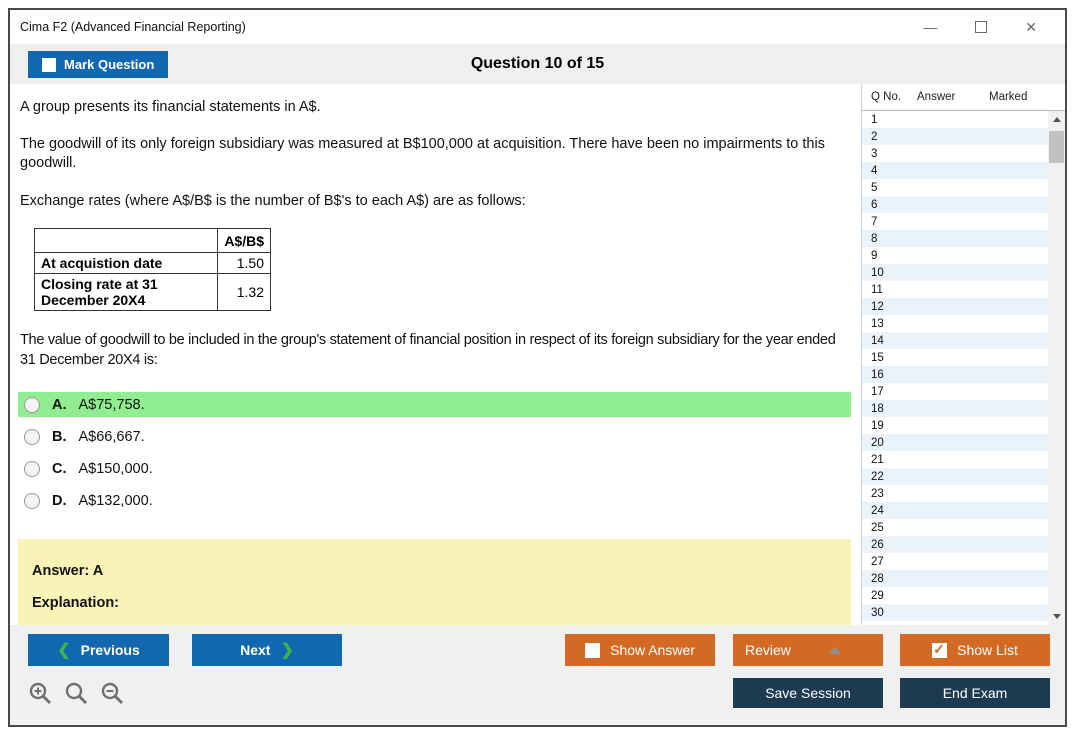 This screenshot has width=1075, height=735. What do you see at coordinates (98, 64) in the screenshot?
I see `mark-question-button: Mark Question` at bounding box center [98, 64].